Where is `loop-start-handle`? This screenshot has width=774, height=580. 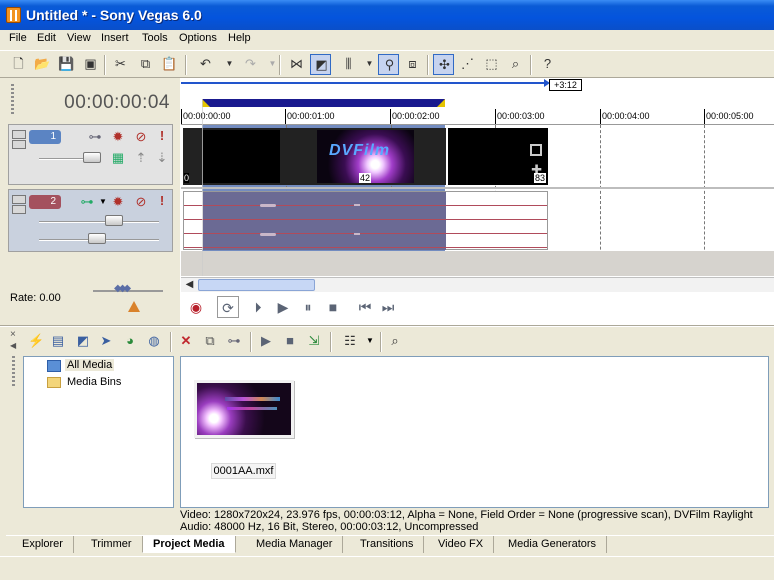 loop-start-handle is located at coordinates (206, 103).